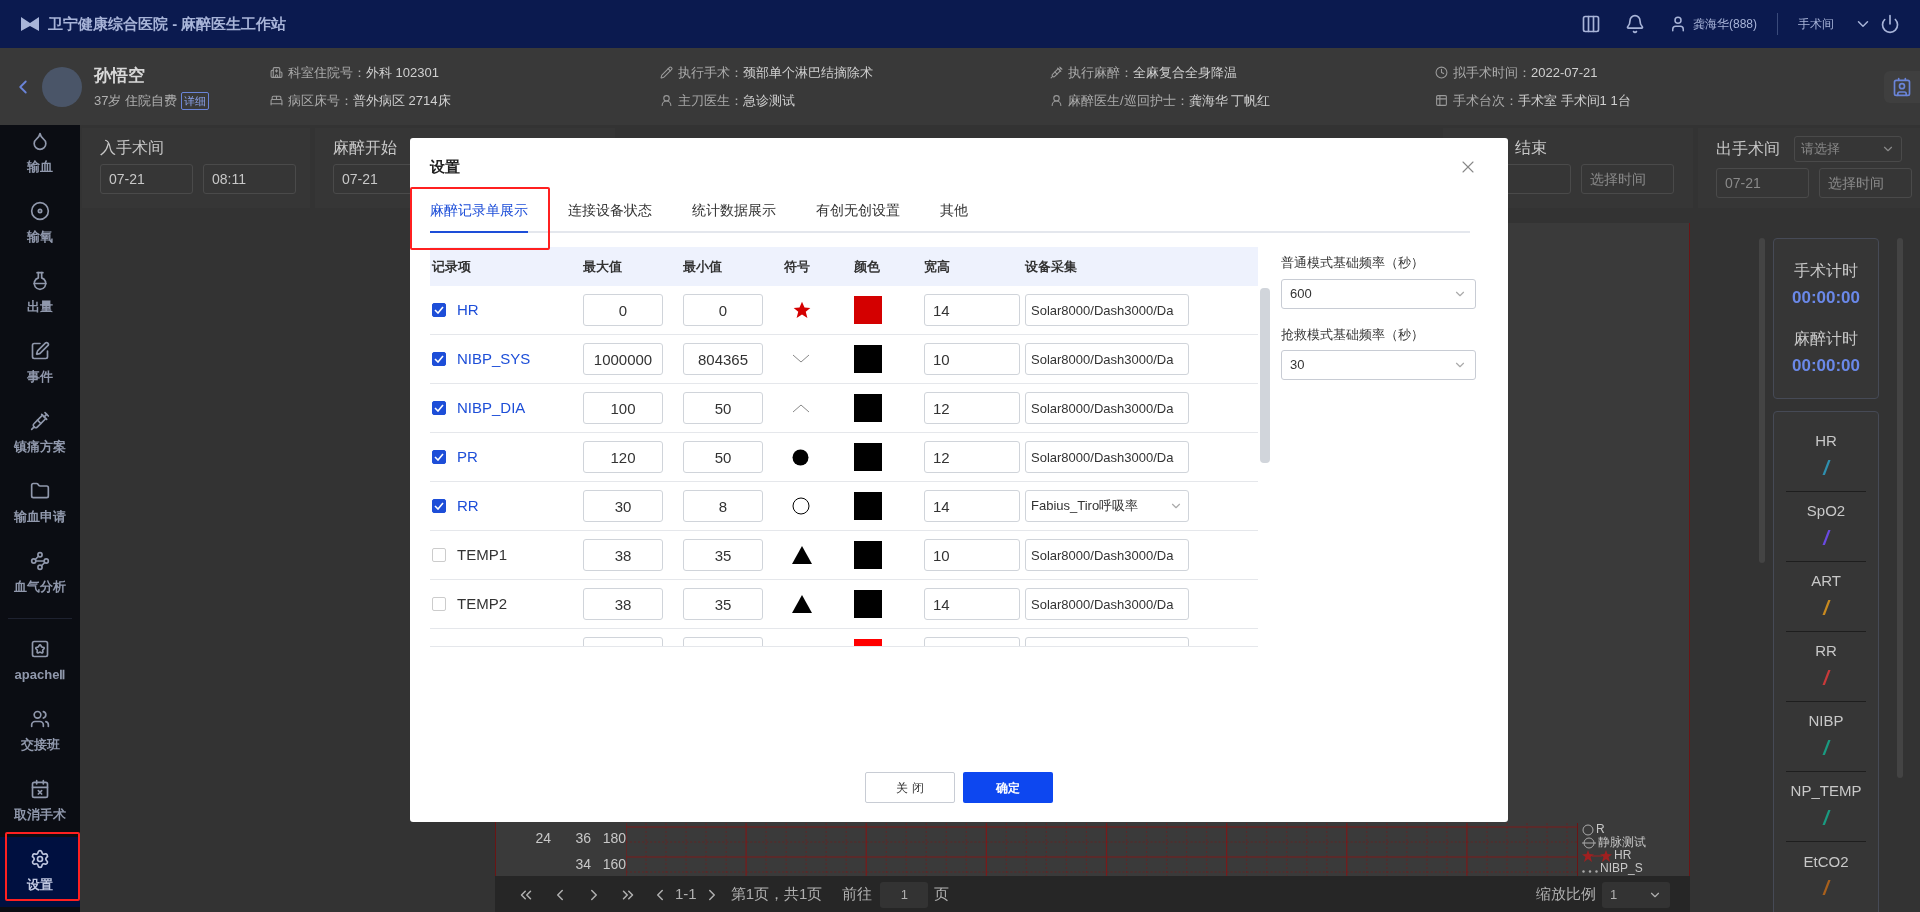  What do you see at coordinates (1635, 24) in the screenshot?
I see `bell-icon` at bounding box center [1635, 24].